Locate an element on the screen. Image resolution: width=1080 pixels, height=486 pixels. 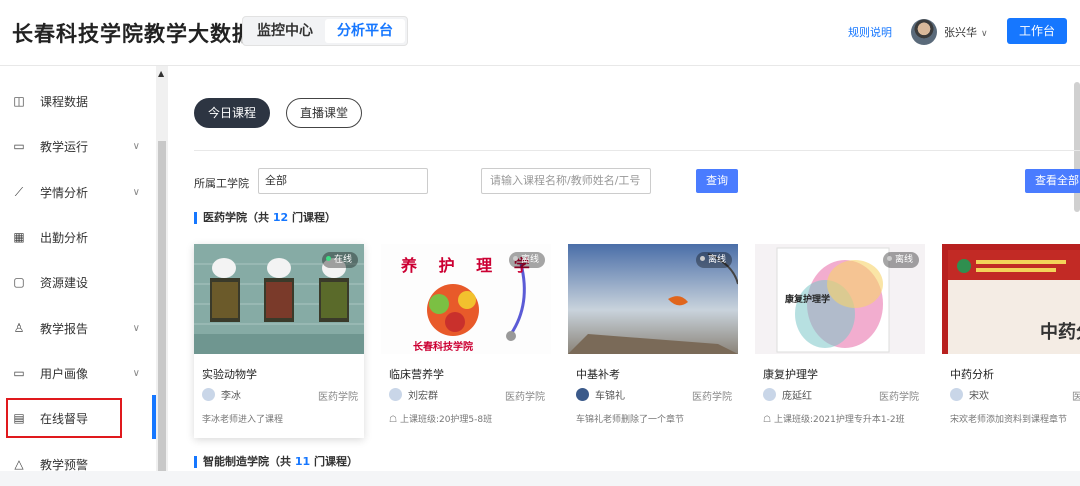
rules-link: 规则说明 is located at coordinates (870, 32).